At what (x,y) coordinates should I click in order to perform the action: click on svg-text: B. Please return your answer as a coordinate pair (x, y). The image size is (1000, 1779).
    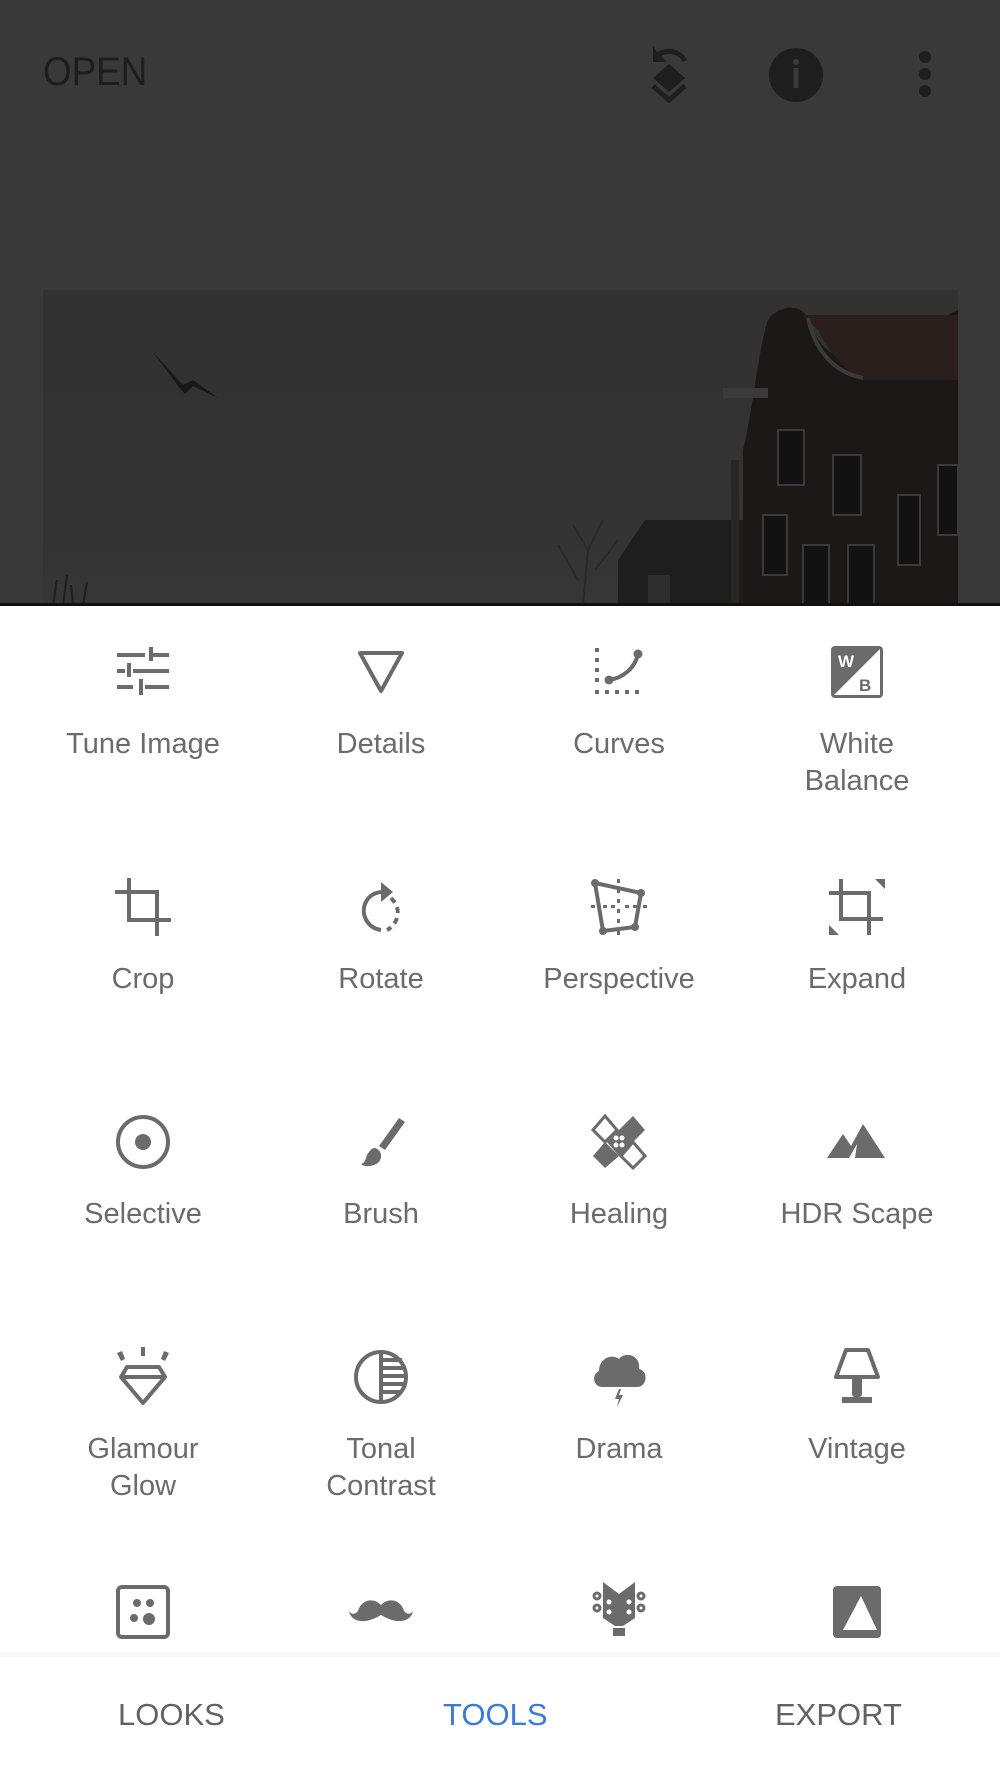
    Looking at the image, I should click on (865, 685).